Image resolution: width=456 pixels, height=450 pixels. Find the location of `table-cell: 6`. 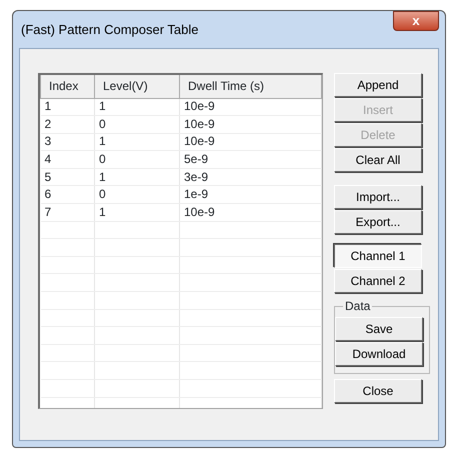

table-cell: 6 is located at coordinates (67, 195).